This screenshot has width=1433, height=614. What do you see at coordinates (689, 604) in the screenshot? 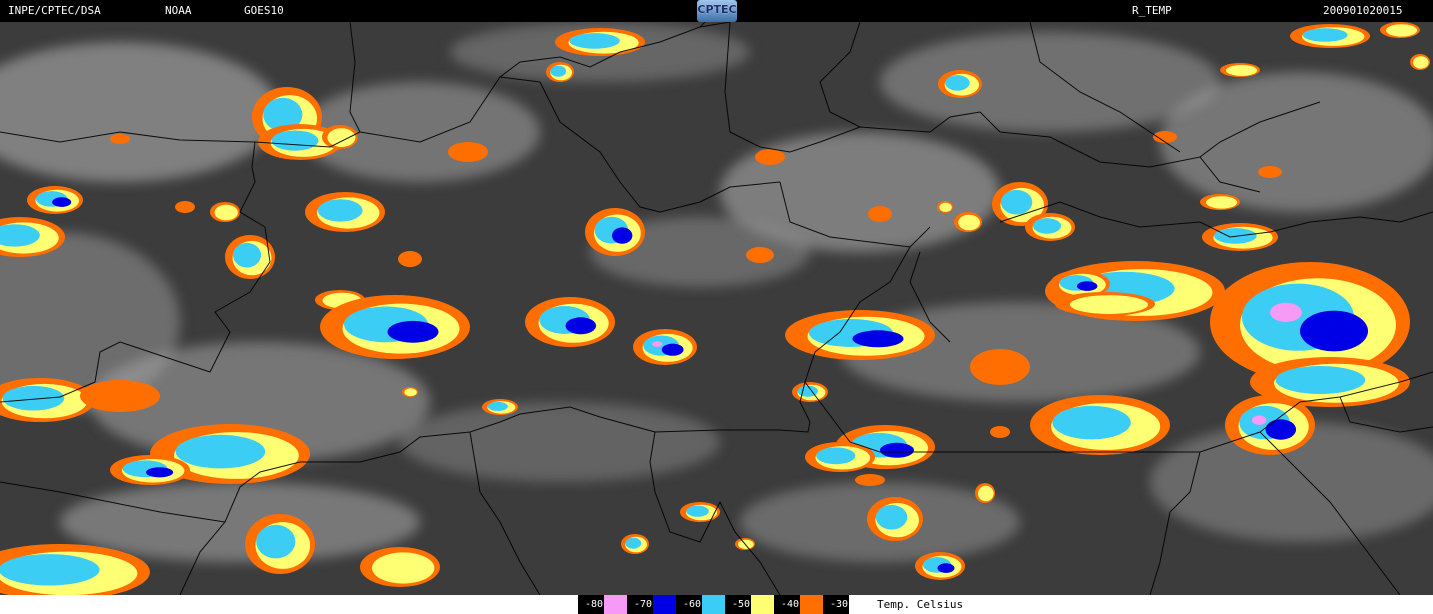
I see `legend-value: -60` at bounding box center [689, 604].